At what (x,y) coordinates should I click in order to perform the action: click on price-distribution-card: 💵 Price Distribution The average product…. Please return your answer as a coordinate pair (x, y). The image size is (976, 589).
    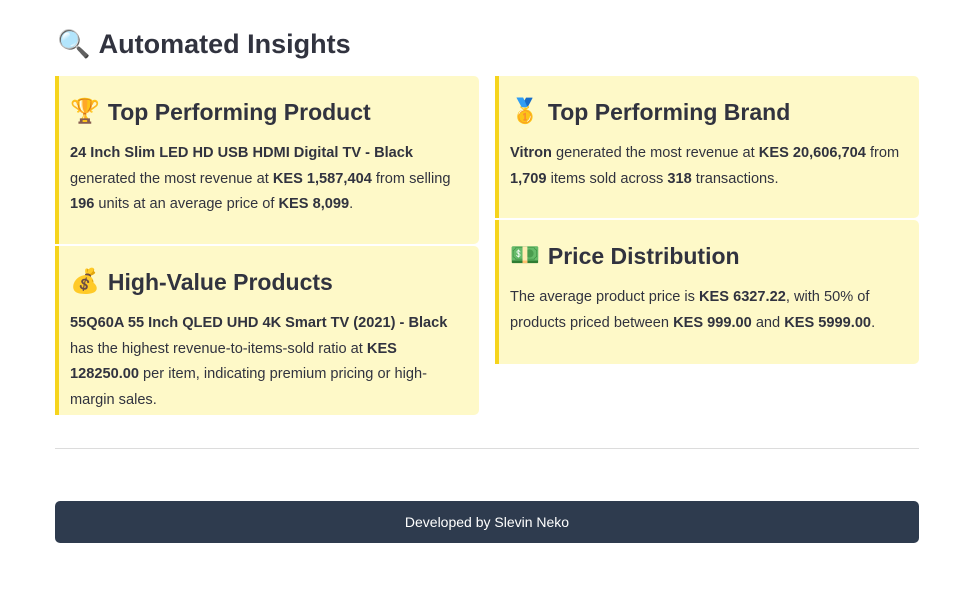
    Looking at the image, I should click on (707, 292).